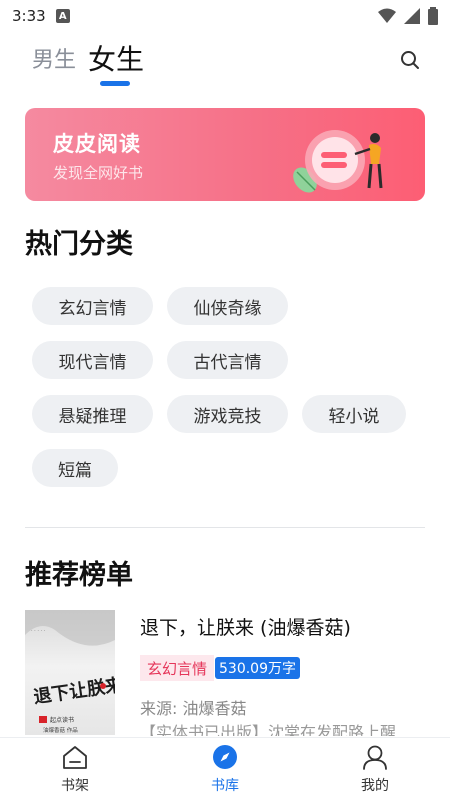 The height and width of the screenshot is (800, 450). I want to click on signal-icon, so click(412, 16).